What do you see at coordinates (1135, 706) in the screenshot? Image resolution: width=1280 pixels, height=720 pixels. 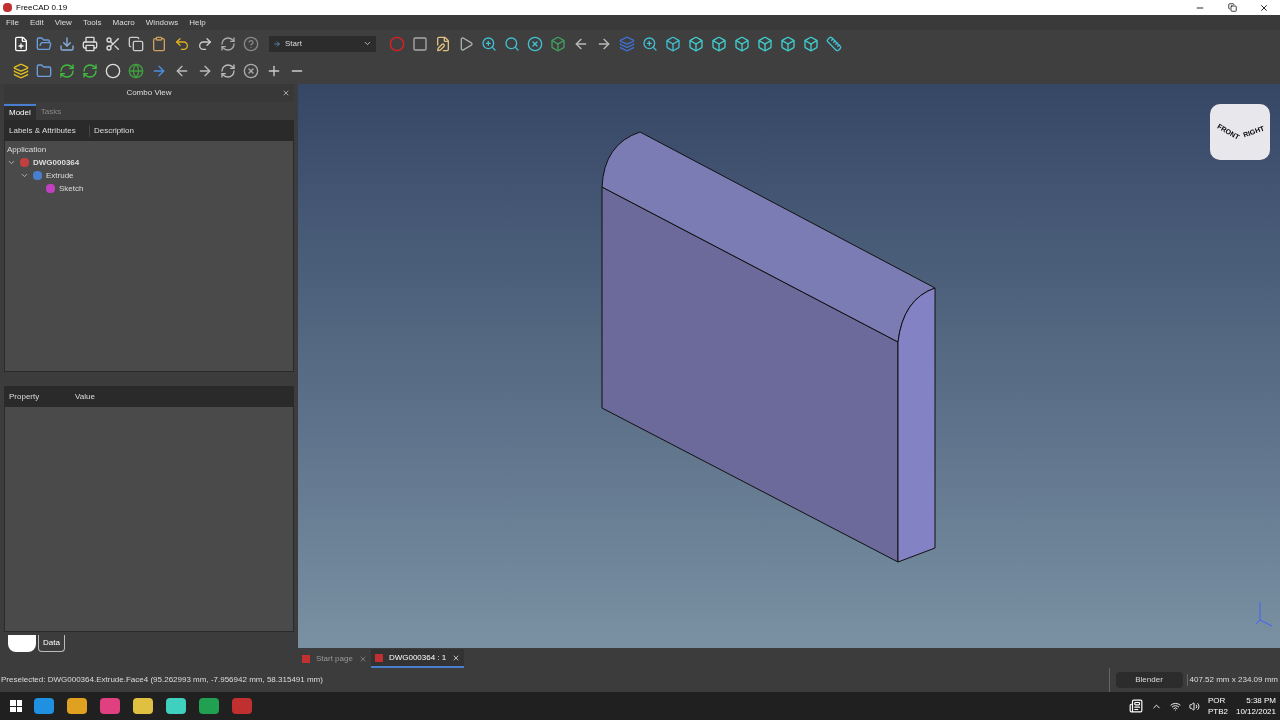 I see `news-icon` at bounding box center [1135, 706].